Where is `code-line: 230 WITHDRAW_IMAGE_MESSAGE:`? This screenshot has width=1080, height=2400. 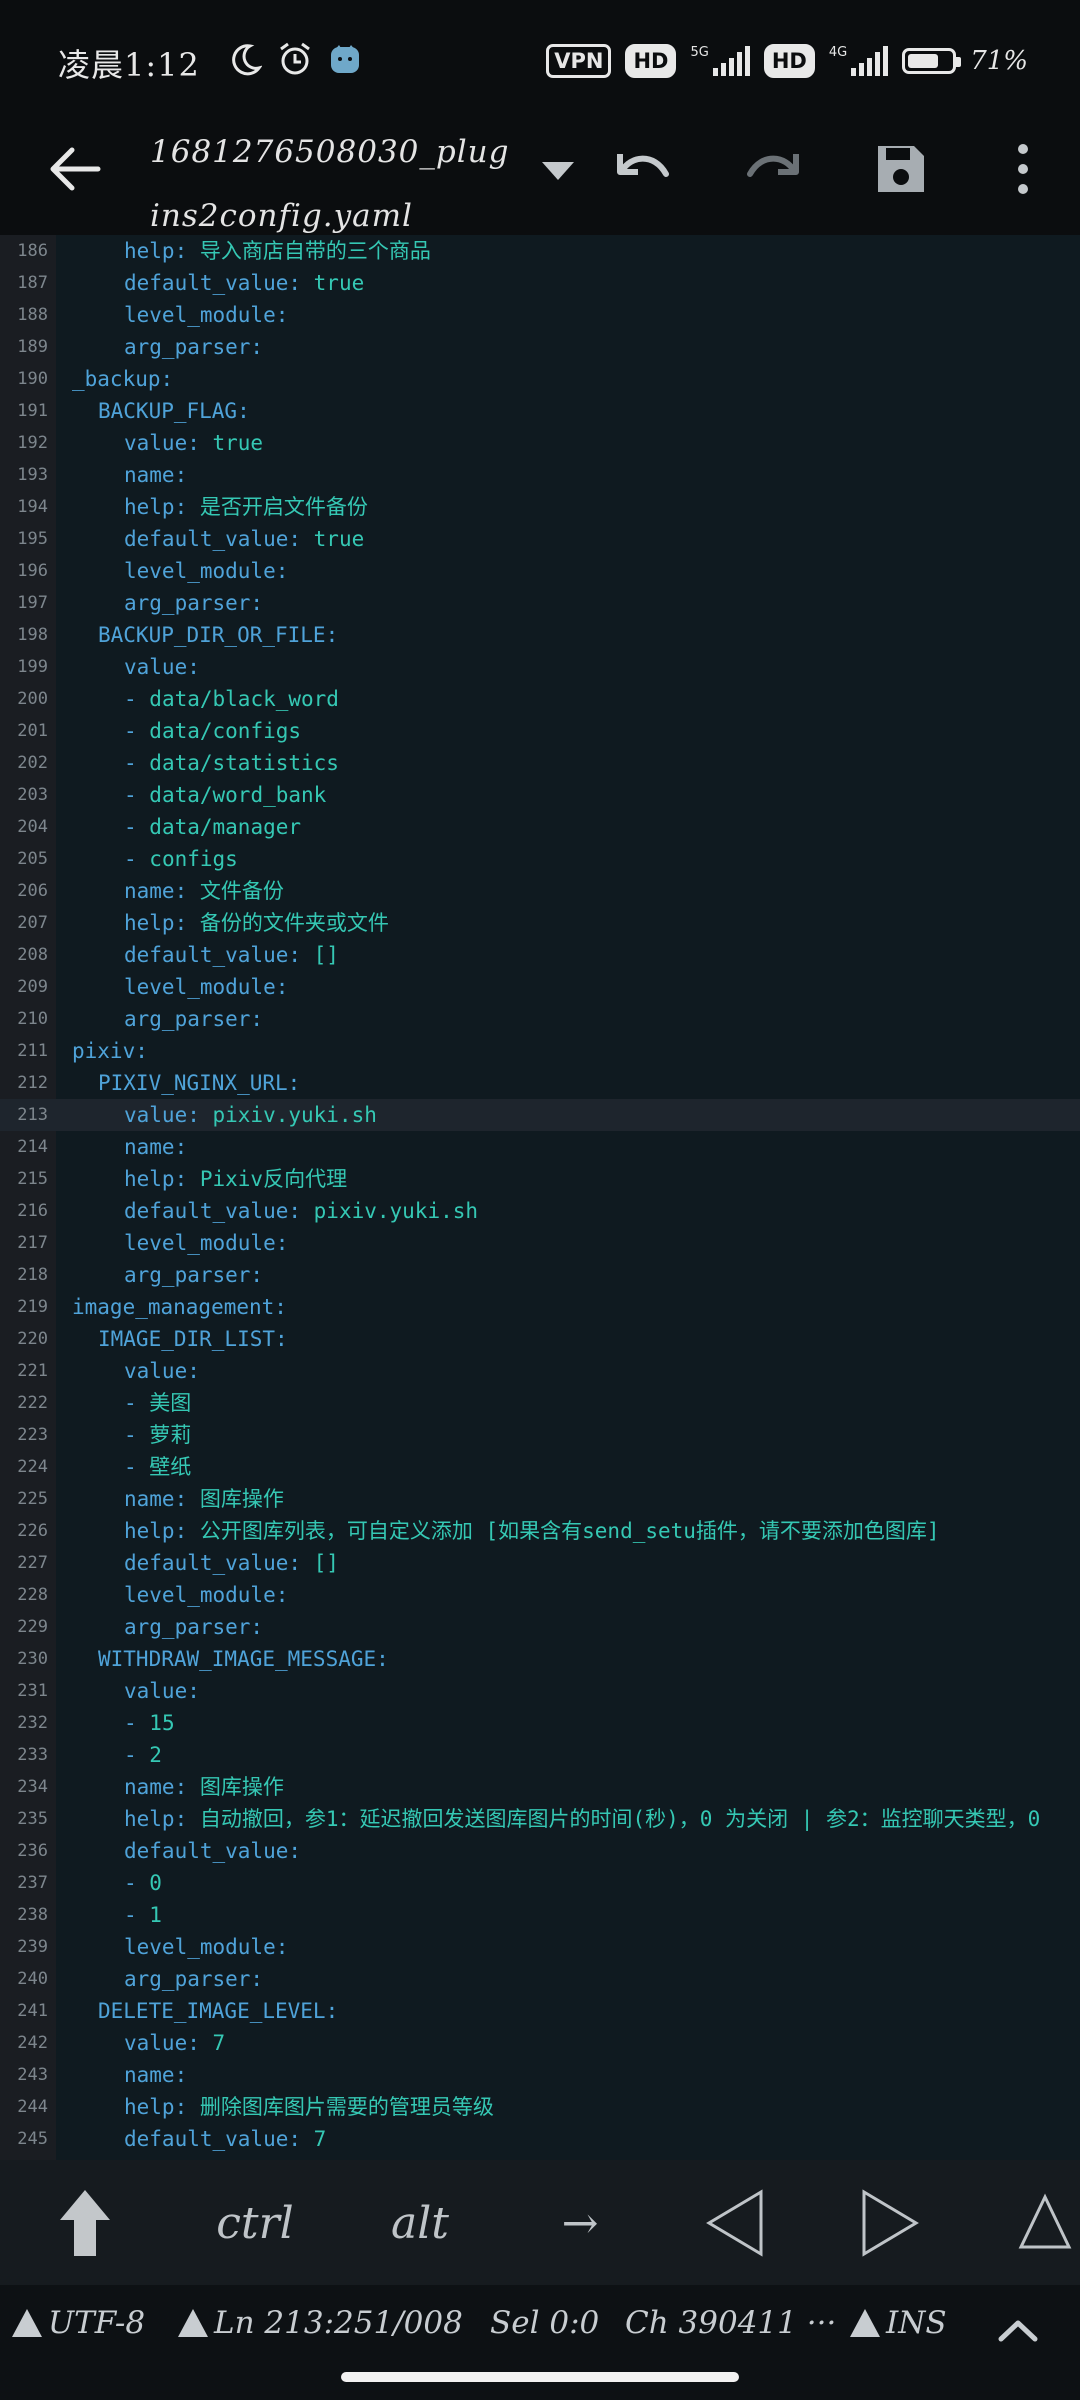 code-line: 230 WITHDRAW_IMAGE_MESSAGE: is located at coordinates (540, 1659).